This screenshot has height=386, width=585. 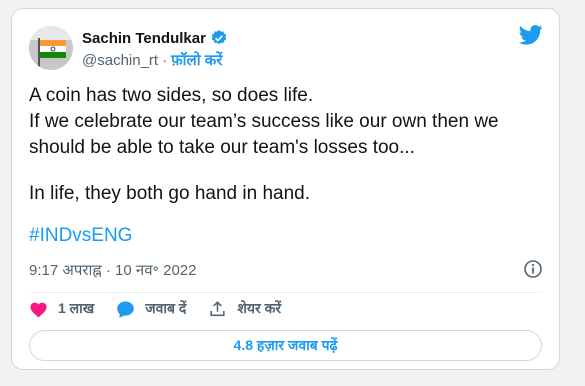 What do you see at coordinates (76, 308) in the screenshot?
I see `like-count: 1 लाख` at bounding box center [76, 308].